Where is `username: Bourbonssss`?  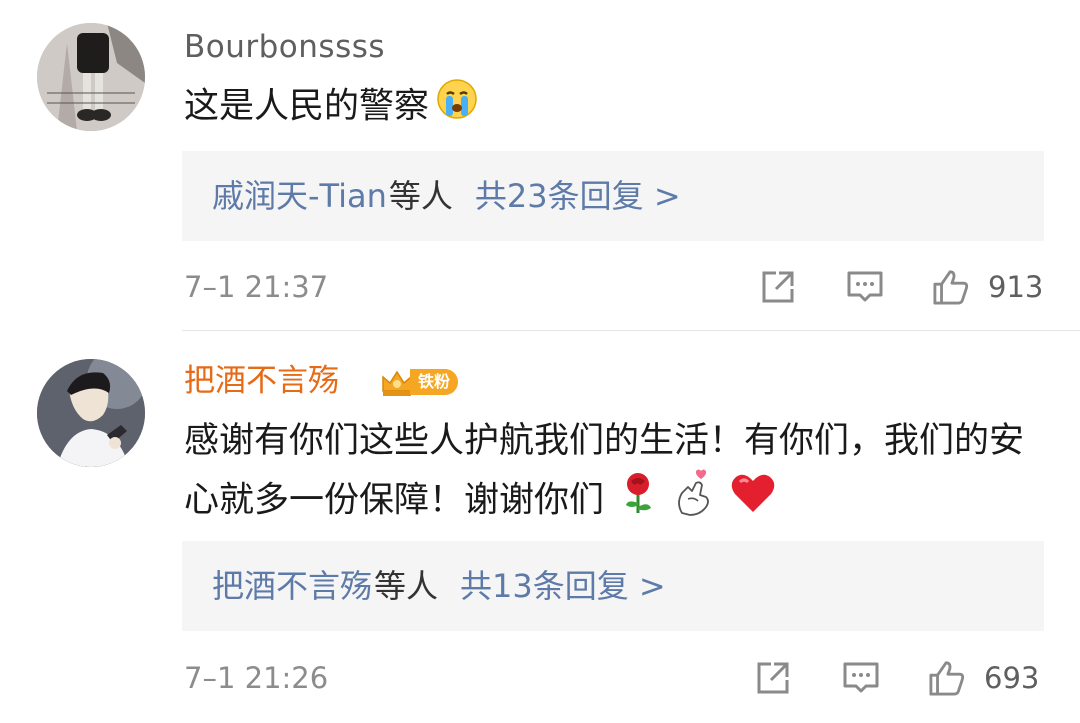
username: Bourbonssss is located at coordinates (284, 47).